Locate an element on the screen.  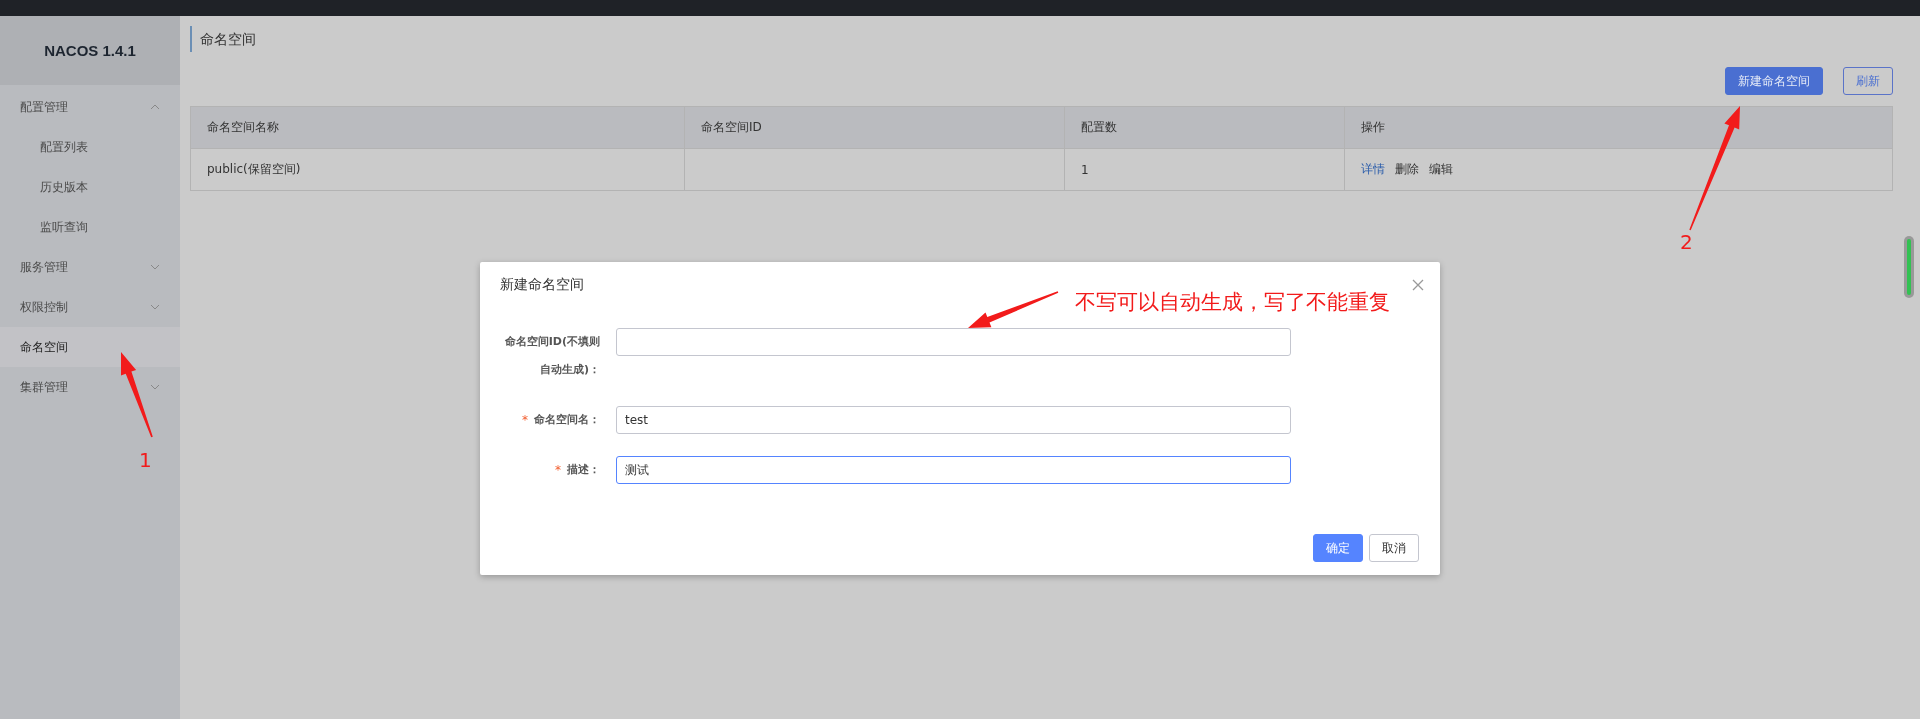
header-text: 命名空间ID is located at coordinates (731, 127).